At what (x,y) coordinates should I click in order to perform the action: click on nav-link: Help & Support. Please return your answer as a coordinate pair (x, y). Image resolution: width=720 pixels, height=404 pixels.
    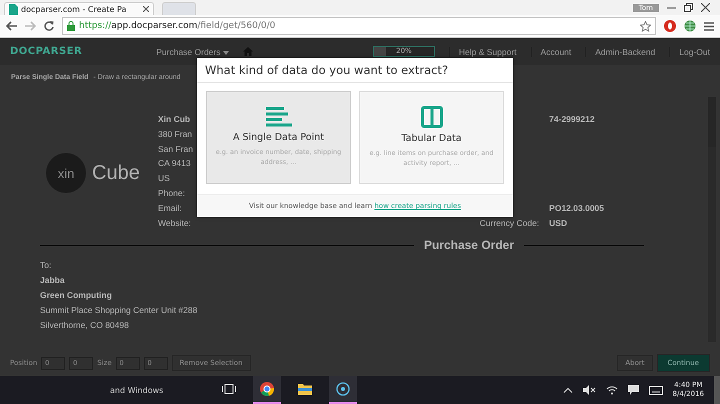
    Looking at the image, I should click on (482, 51).